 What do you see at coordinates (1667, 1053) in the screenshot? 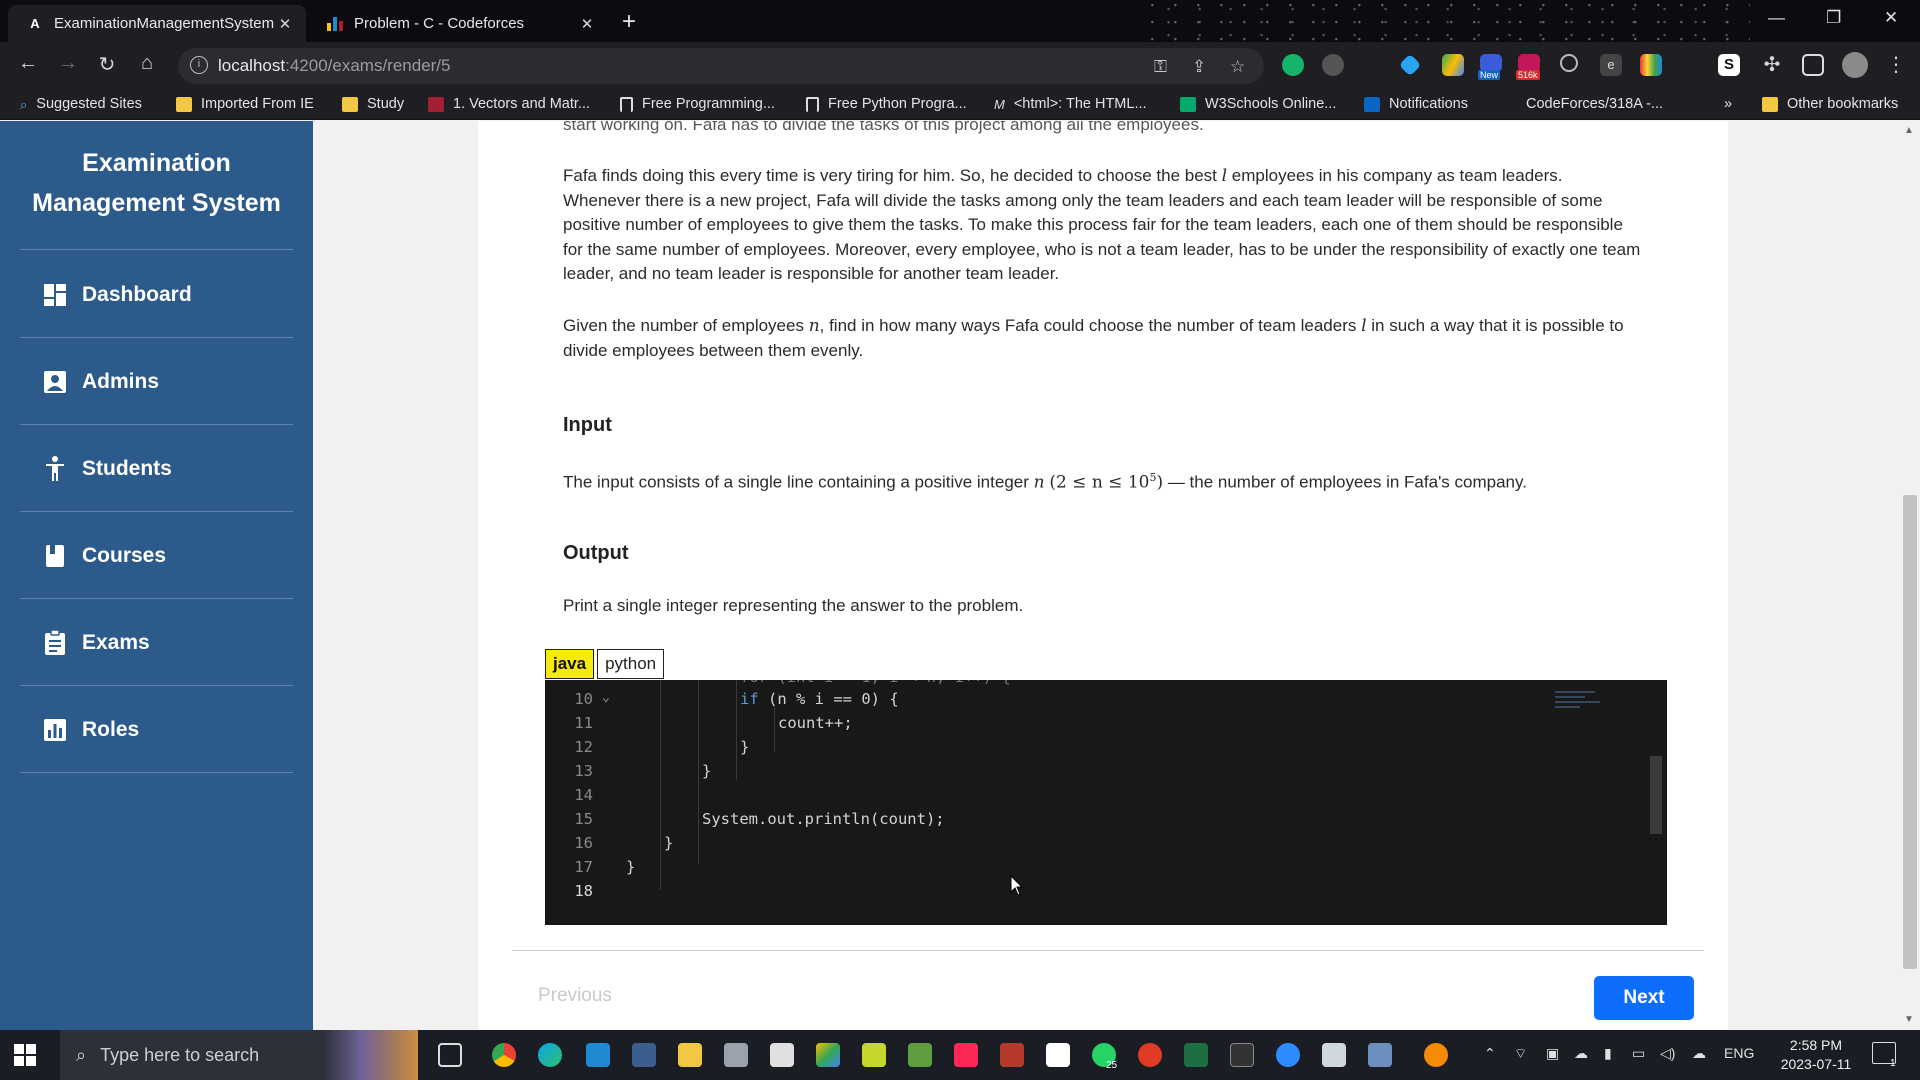
I see `volume-icon: ◁)` at bounding box center [1667, 1053].